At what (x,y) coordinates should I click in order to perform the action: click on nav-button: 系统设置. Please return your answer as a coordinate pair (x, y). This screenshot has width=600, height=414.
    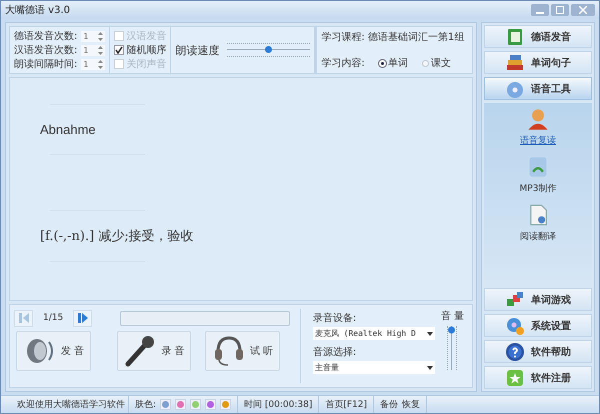
    Looking at the image, I should click on (538, 325).